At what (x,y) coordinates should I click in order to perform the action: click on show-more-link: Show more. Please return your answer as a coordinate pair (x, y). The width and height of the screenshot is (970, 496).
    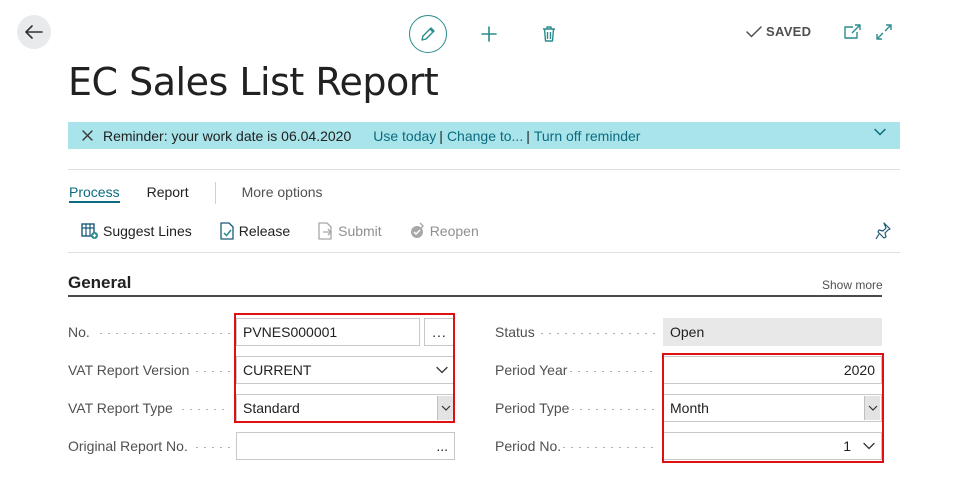
    Looking at the image, I should click on (852, 285).